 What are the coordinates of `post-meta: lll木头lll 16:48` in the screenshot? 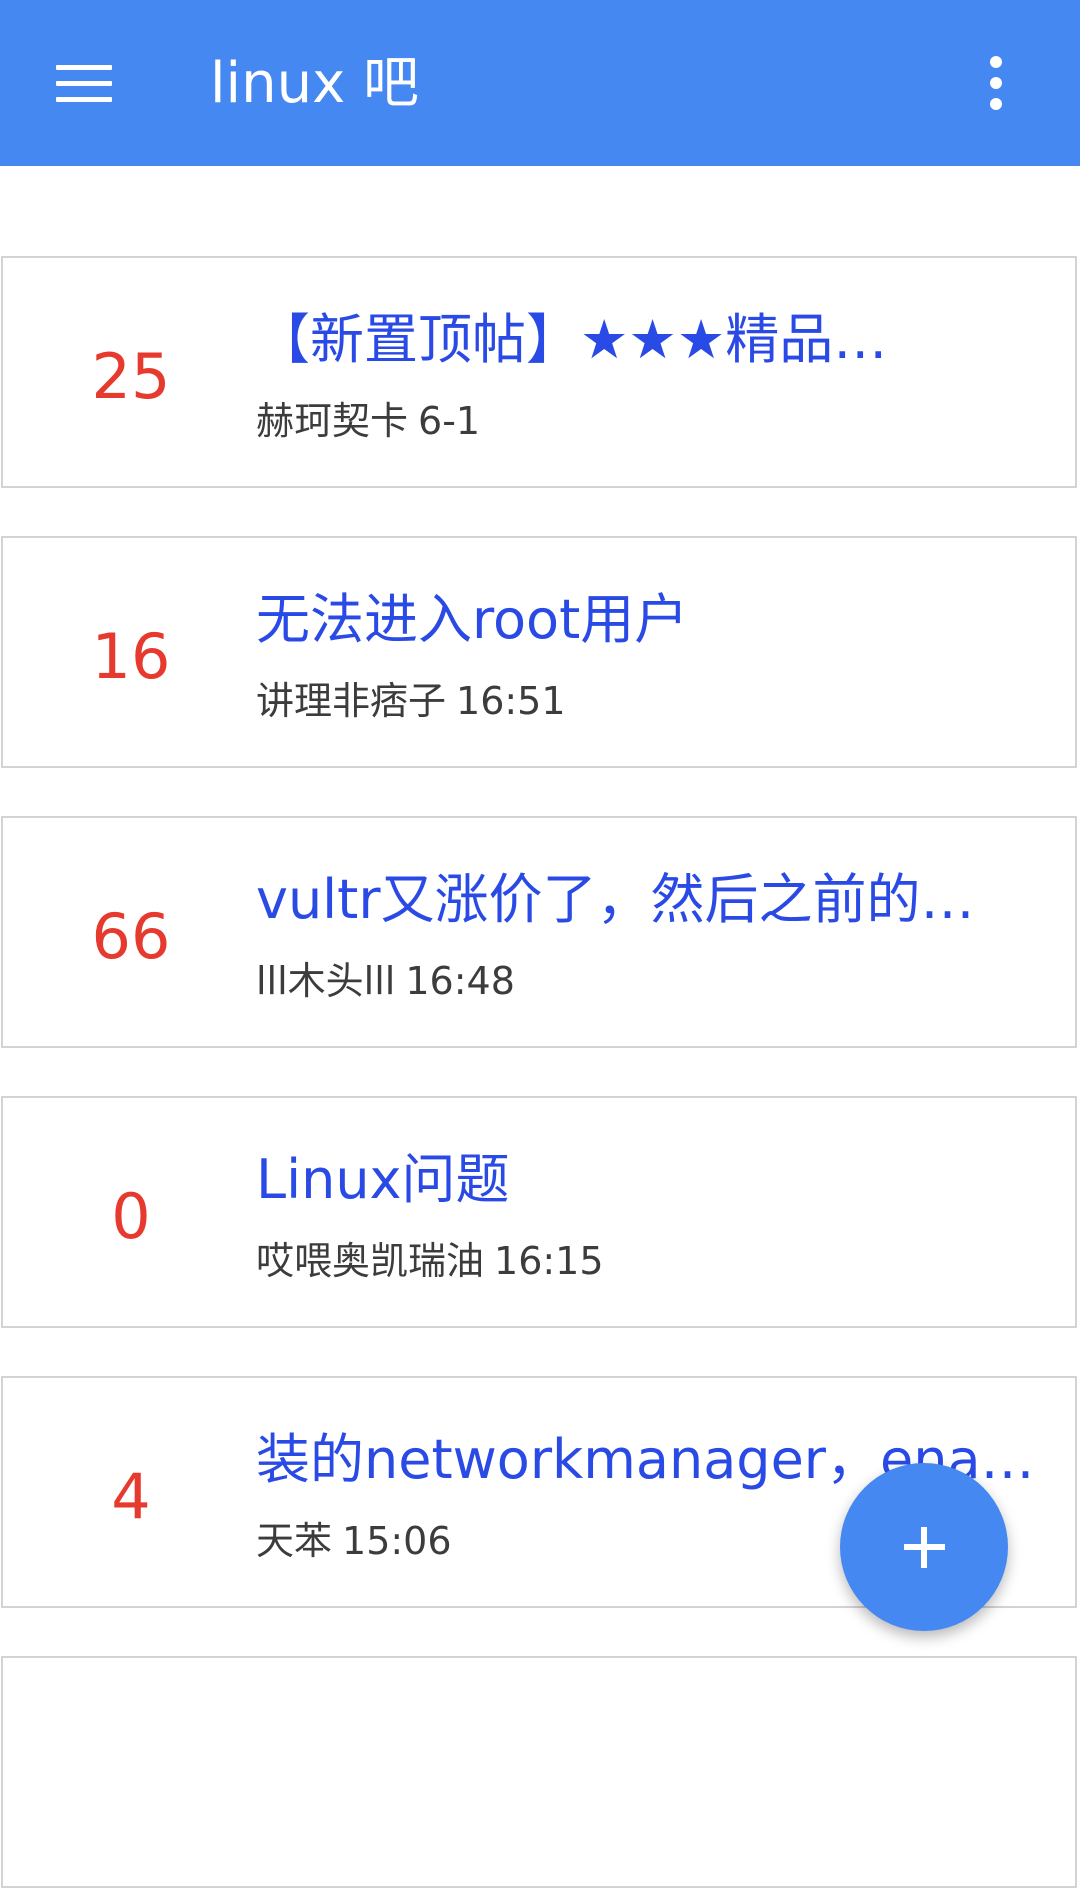 It's located at (385, 981).